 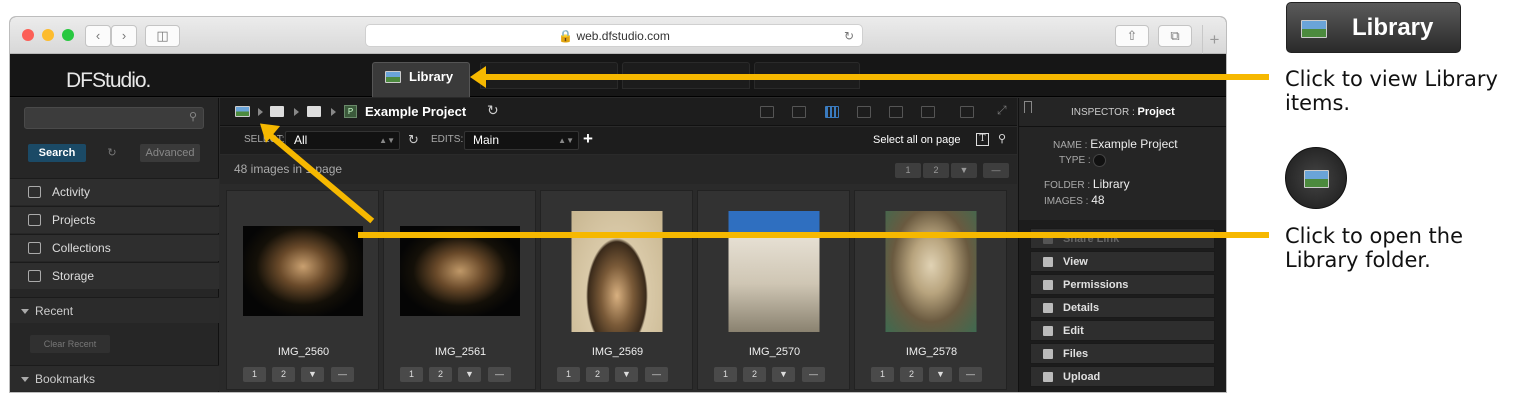 What do you see at coordinates (1214, 39) in the screenshot?
I see `new-tab-icon: +` at bounding box center [1214, 39].